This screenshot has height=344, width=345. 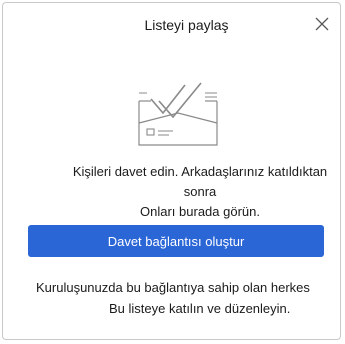 What do you see at coordinates (200, 308) in the screenshot?
I see `org-description-line-2: Bu listeye katılın ve düzenleyin.` at bounding box center [200, 308].